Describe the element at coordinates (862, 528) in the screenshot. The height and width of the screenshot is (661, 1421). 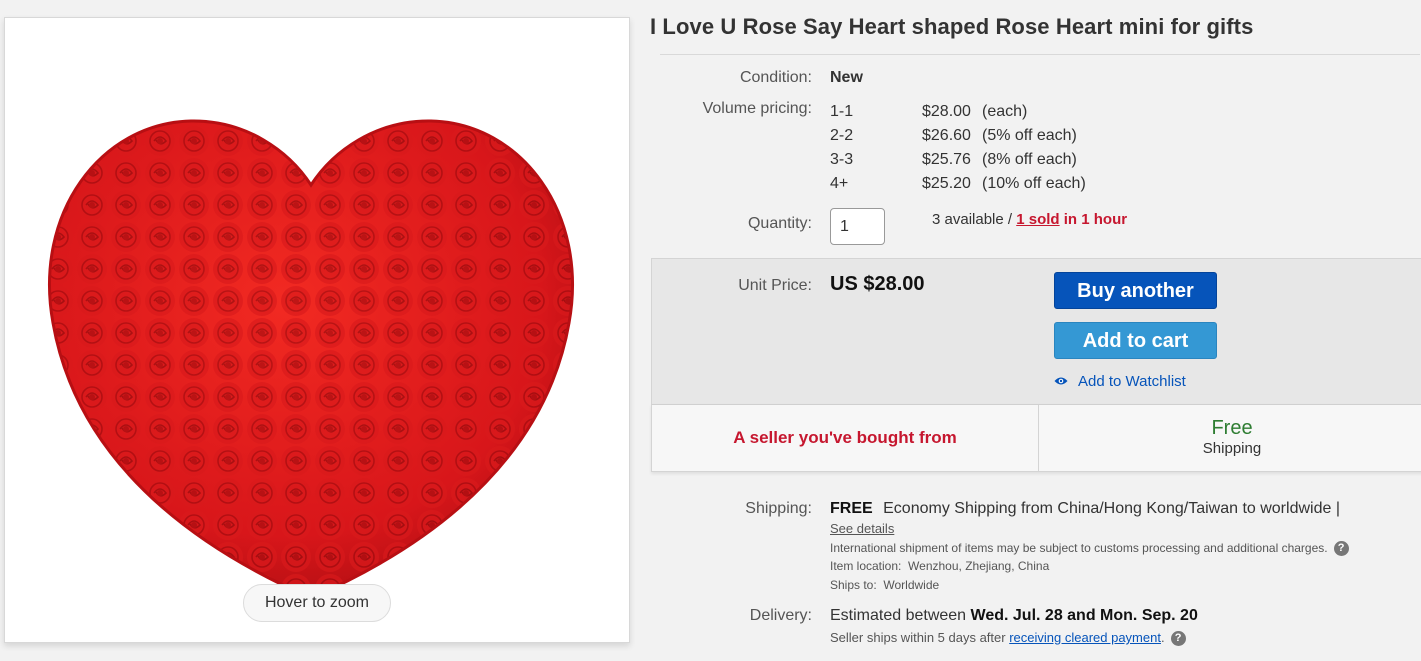
I see `see-details-link: See details` at that location.